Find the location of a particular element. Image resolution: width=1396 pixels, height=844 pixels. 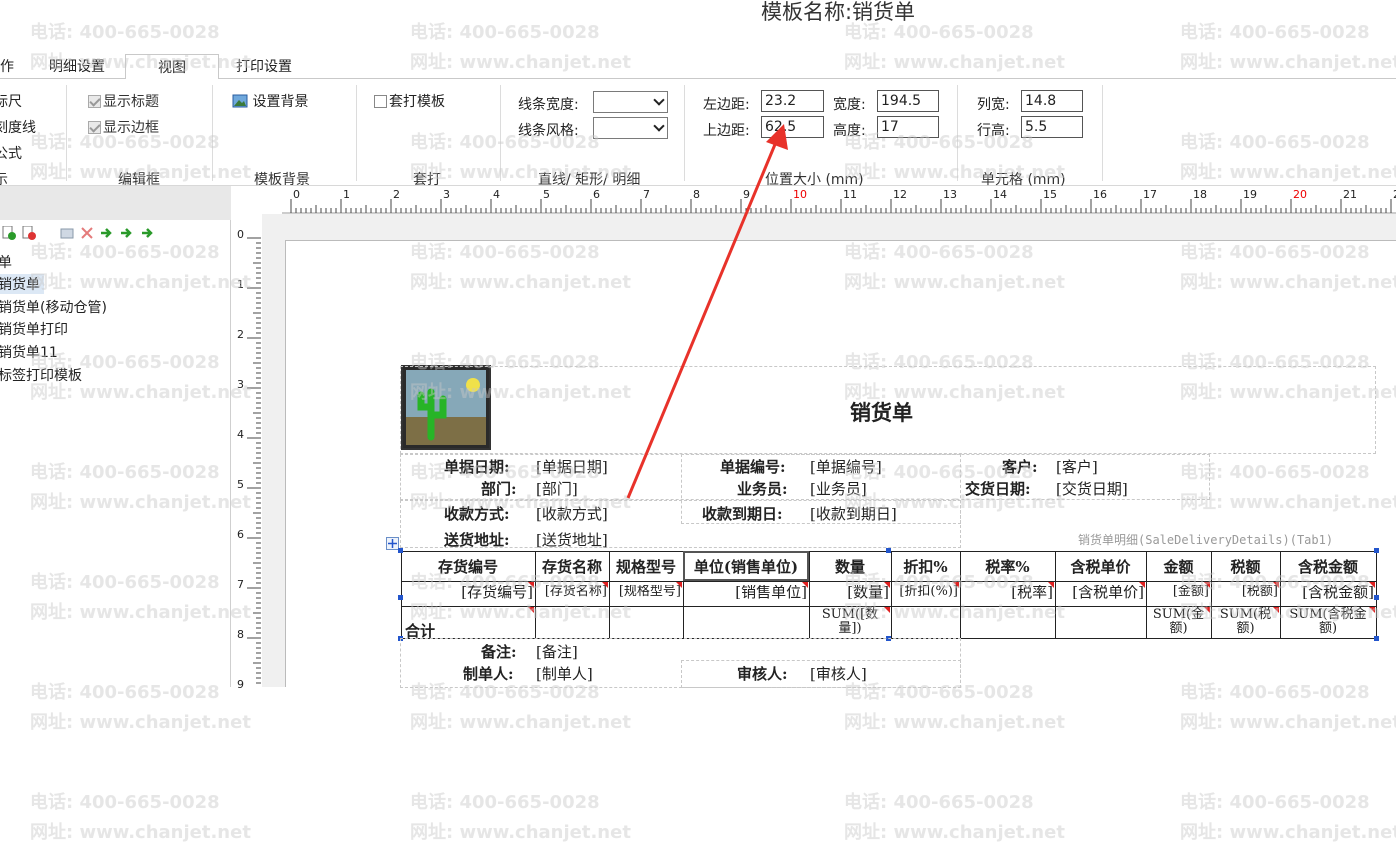

refresh-icon is located at coordinates (147, 233).